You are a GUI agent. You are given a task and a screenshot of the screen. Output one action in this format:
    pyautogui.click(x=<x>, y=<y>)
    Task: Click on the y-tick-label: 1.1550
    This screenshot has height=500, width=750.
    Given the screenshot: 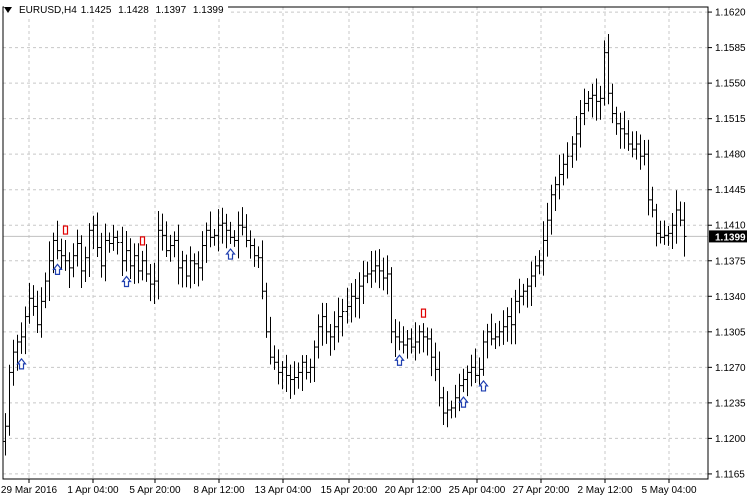 What is the action you would take?
    pyautogui.click(x=730, y=84)
    